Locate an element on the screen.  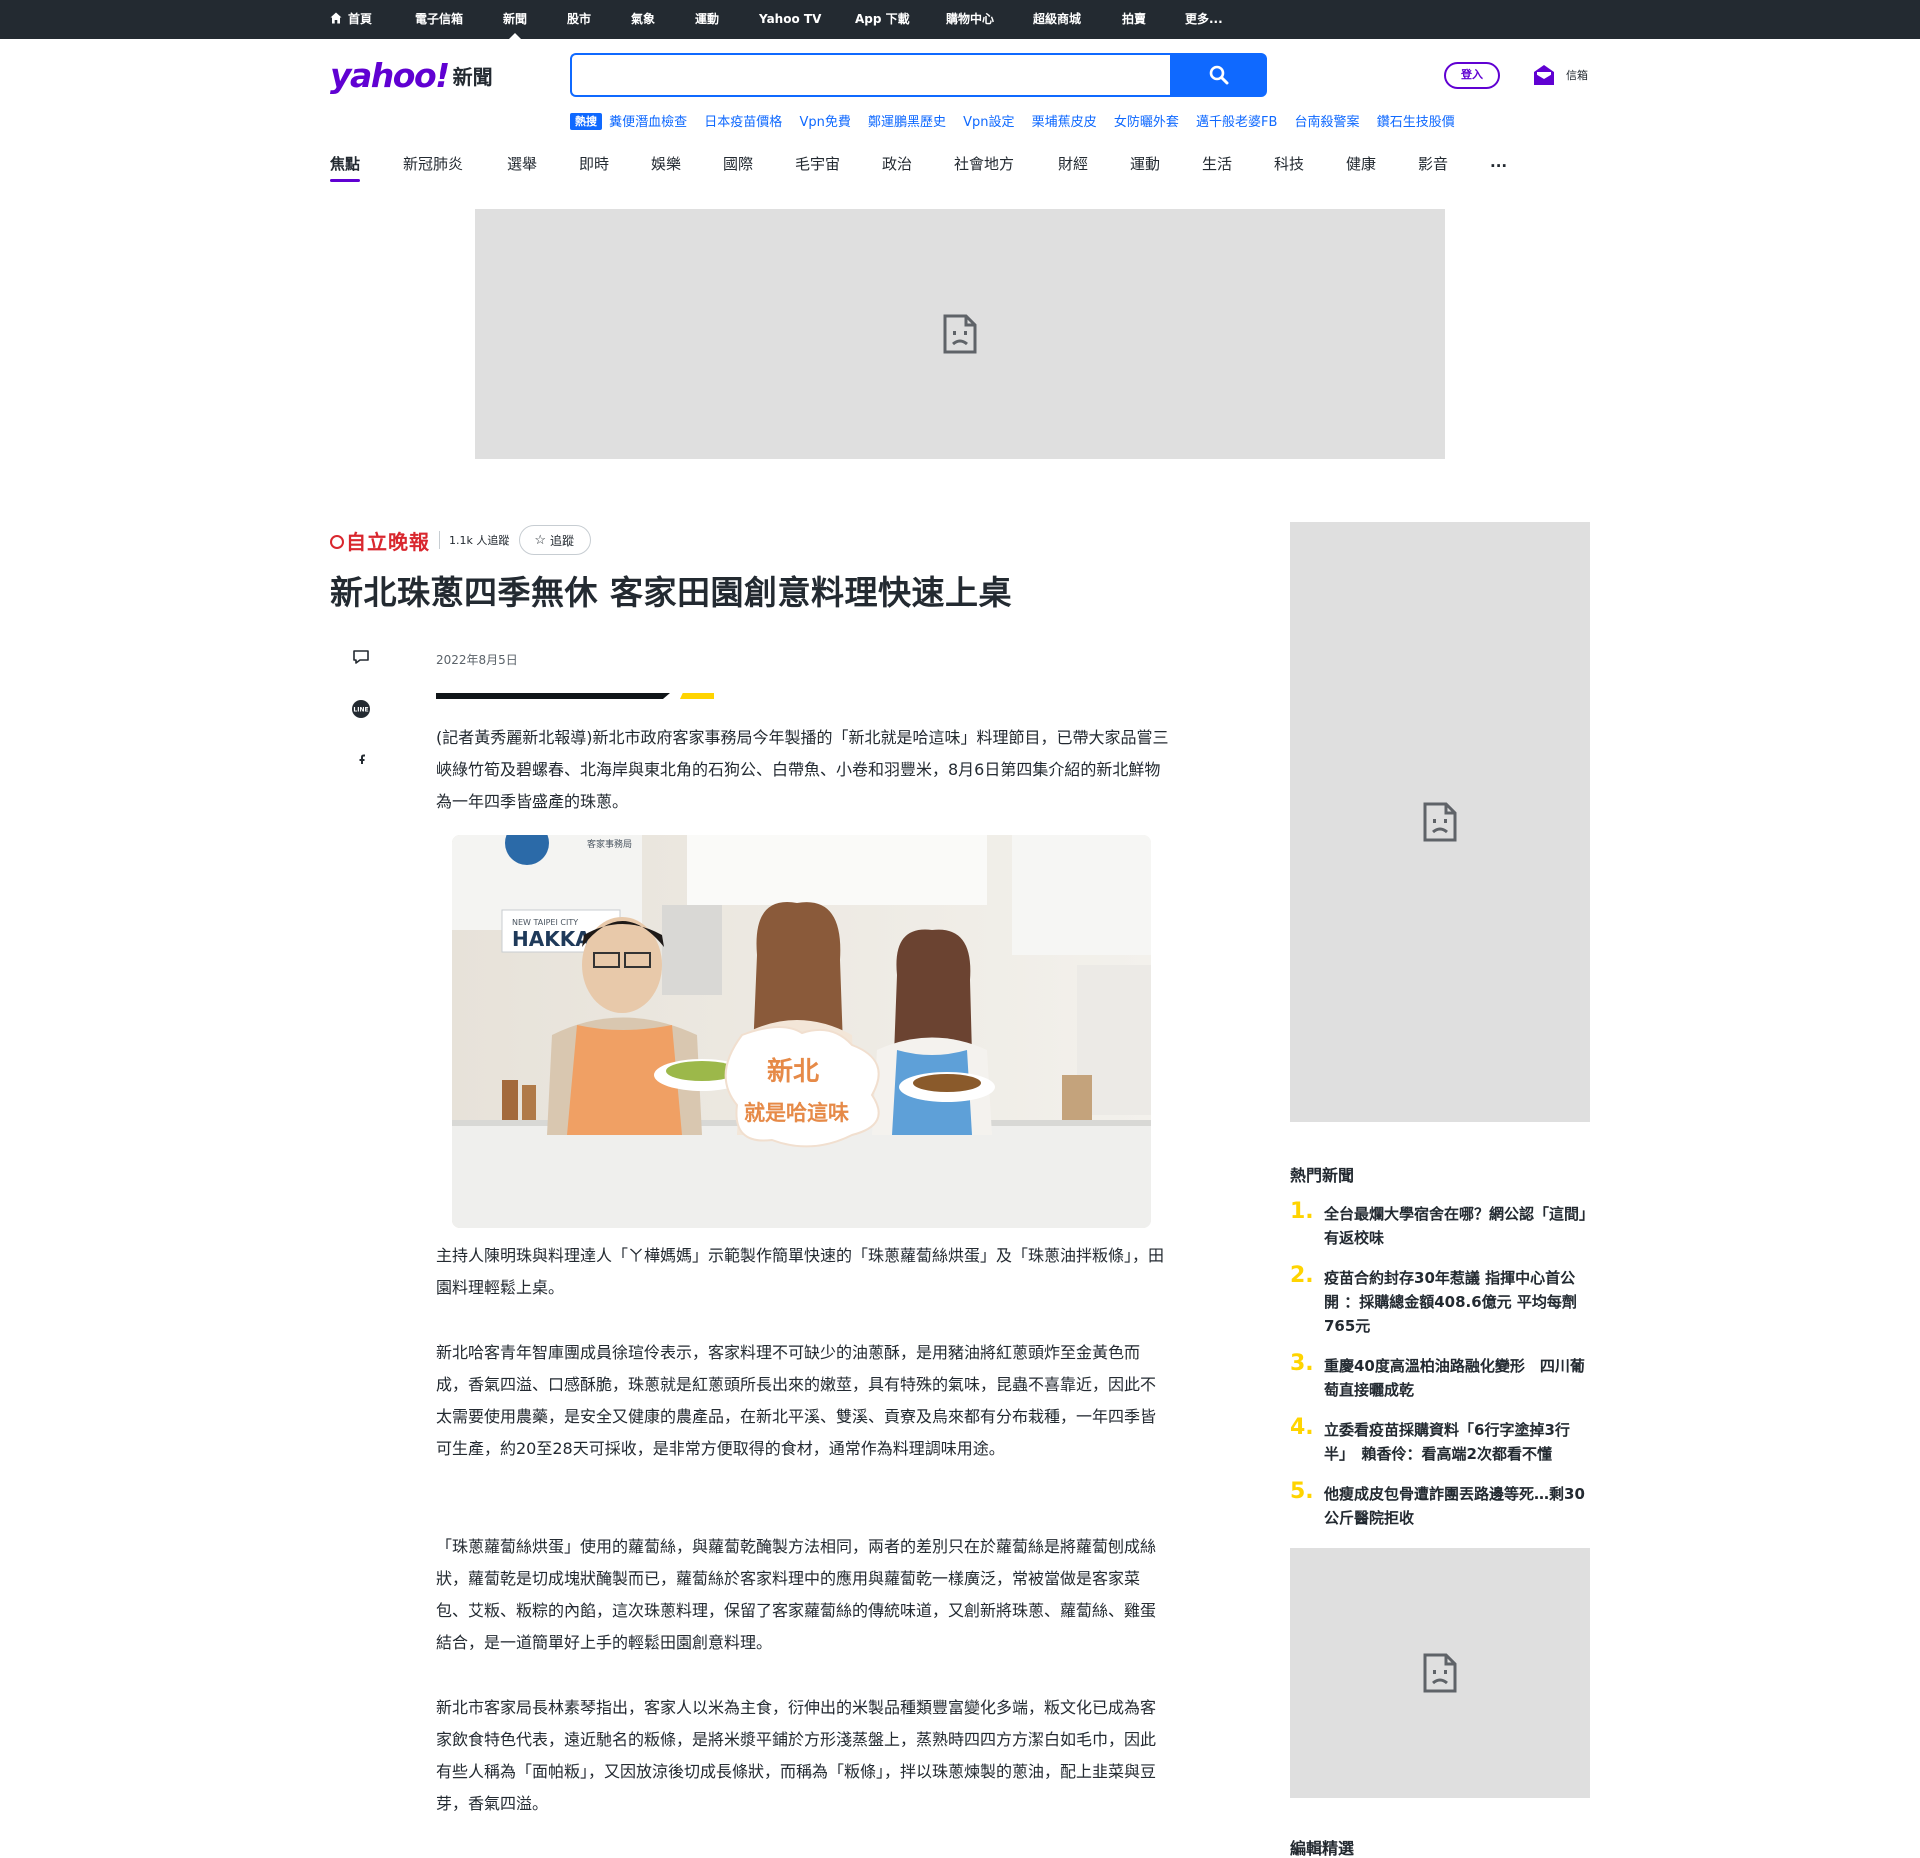
comment-button is located at coordinates (361, 657).